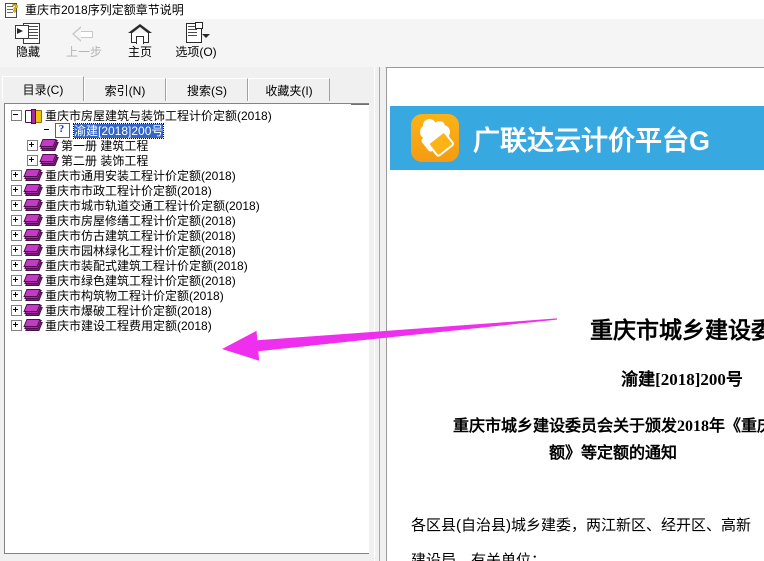 The image size is (764, 561). Describe the element at coordinates (28, 33) in the screenshot. I see `hide-pane-icon` at that location.